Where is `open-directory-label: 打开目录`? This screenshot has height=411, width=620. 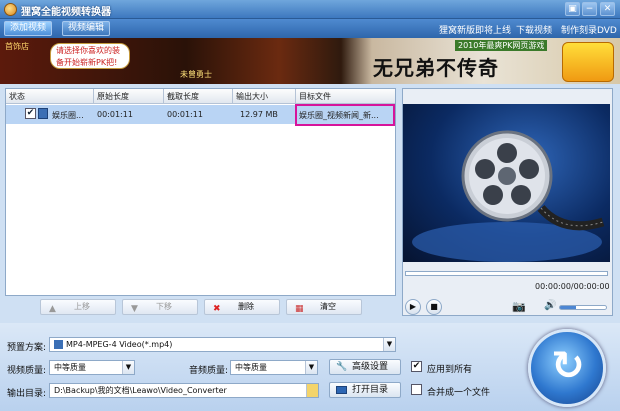
open-directory-label: 打开目录 is located at coordinates (370, 390).